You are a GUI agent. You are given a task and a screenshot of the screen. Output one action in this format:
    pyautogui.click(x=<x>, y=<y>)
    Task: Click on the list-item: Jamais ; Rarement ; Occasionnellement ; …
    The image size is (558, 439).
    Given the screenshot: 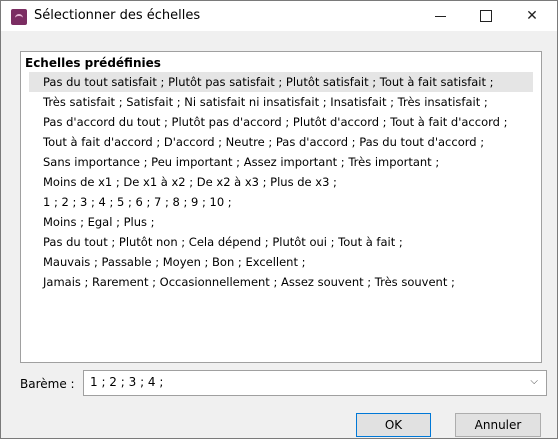 What is the action you would take?
    pyautogui.click(x=281, y=282)
    